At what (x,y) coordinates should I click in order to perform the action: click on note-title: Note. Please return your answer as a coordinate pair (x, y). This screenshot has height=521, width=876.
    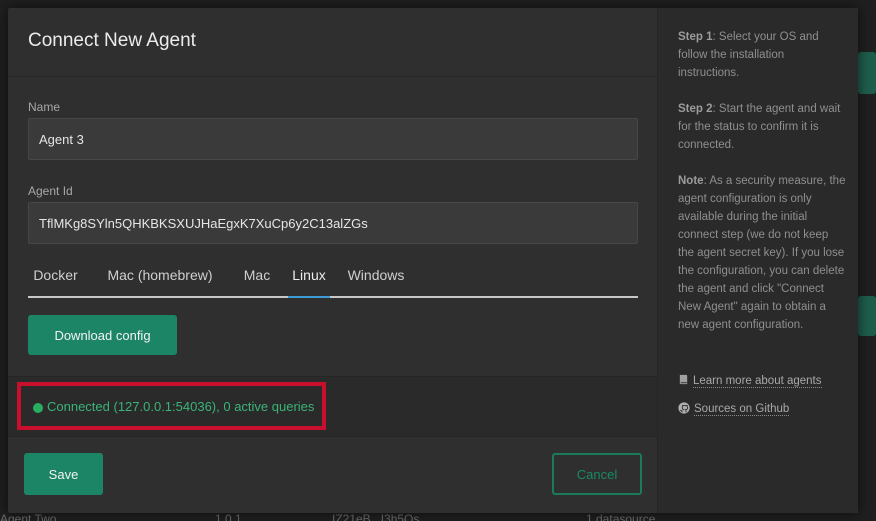
    Looking at the image, I should click on (691, 181).